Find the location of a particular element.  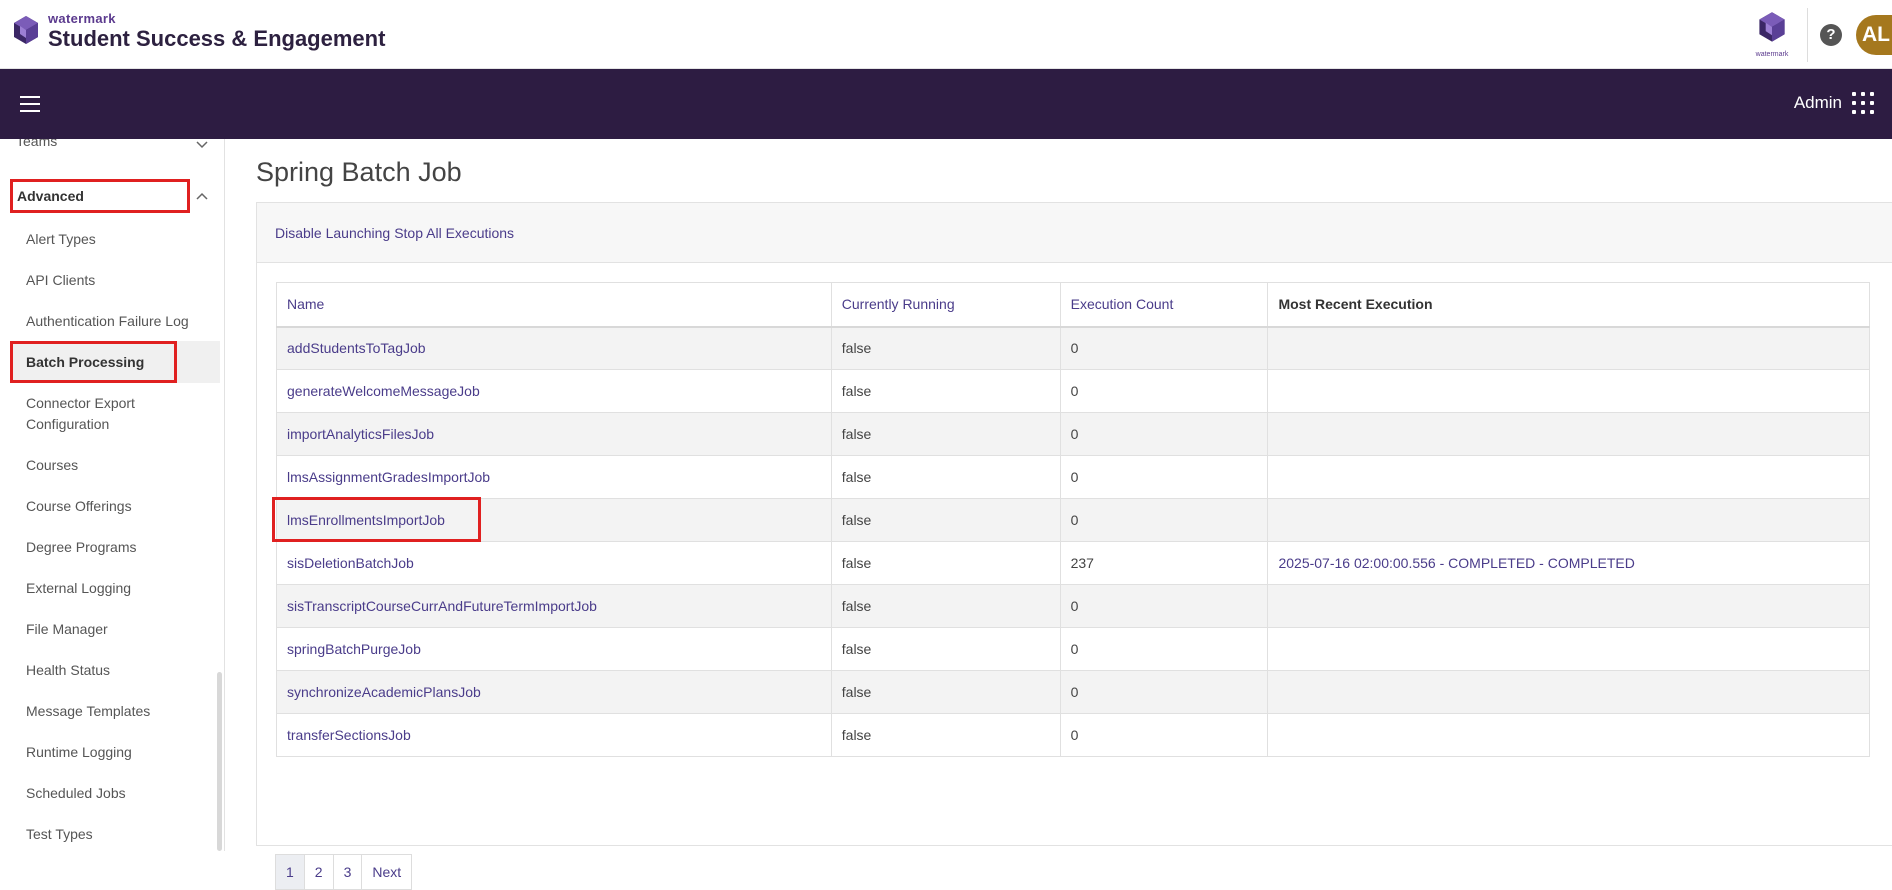

column-header-currently-running: Currently Running is located at coordinates (945, 305).